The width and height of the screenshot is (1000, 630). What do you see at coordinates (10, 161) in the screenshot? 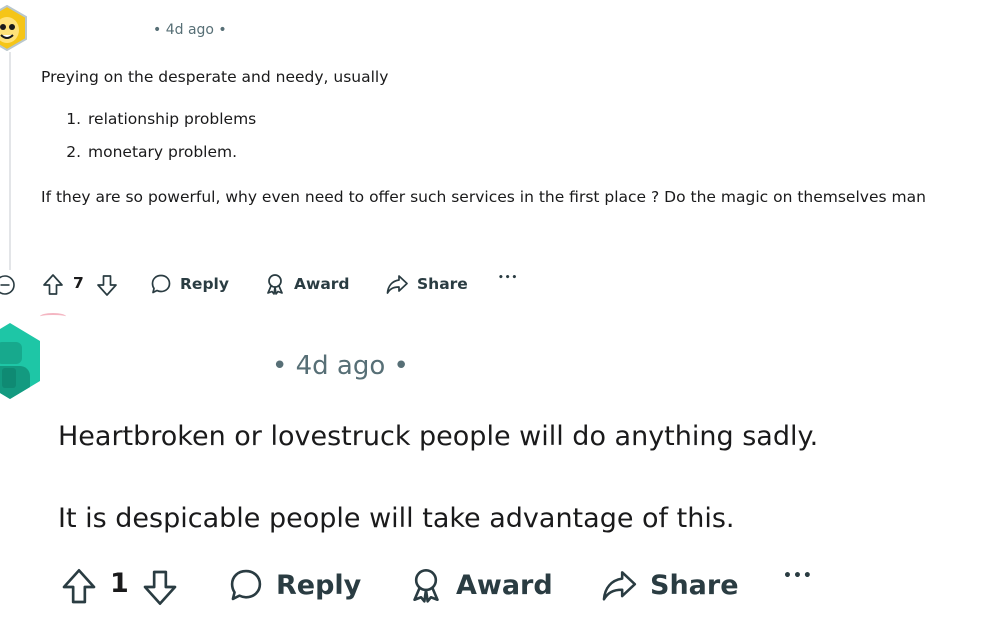
I see `thread-line` at bounding box center [10, 161].